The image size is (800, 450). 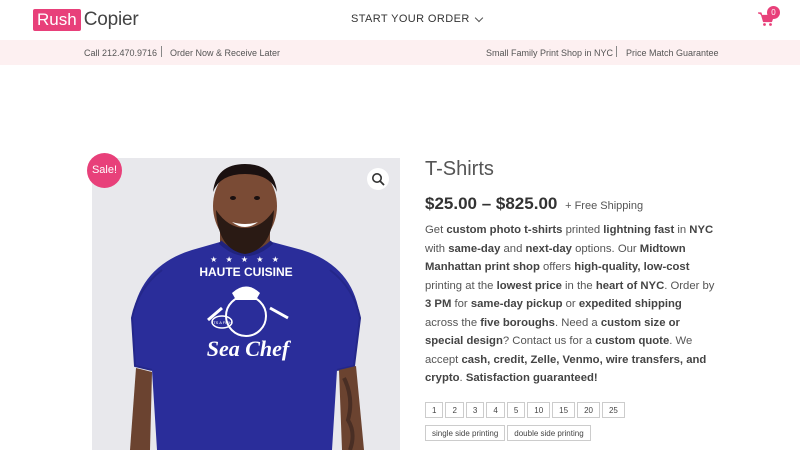 I want to click on shirt-text-bottom: Sea Chef, so click(x=249, y=348).